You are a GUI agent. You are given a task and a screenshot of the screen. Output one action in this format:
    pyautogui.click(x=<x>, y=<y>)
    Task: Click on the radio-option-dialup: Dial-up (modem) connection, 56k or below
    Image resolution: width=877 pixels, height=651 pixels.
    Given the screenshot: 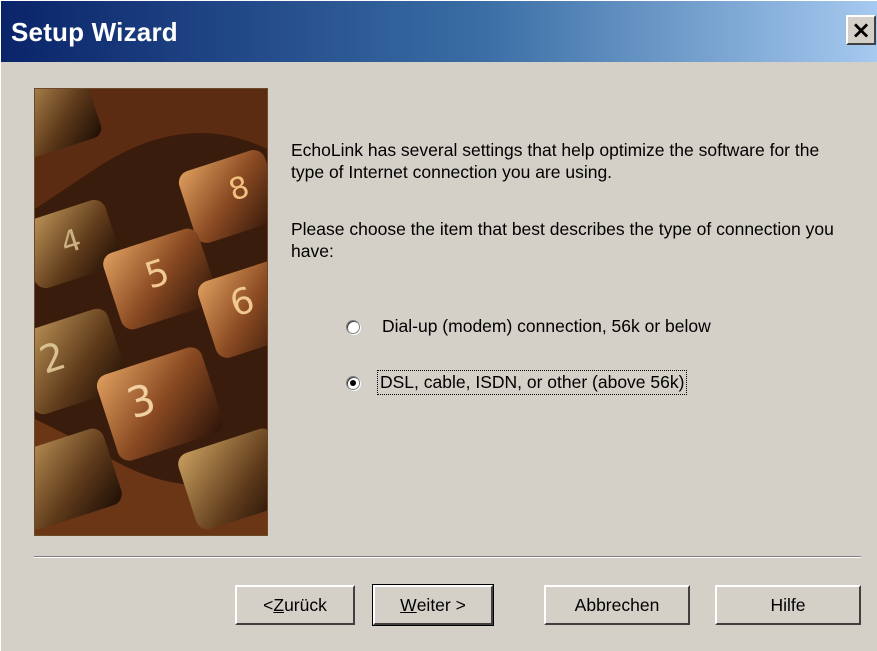 What is the action you would take?
    pyautogui.click(x=529, y=326)
    